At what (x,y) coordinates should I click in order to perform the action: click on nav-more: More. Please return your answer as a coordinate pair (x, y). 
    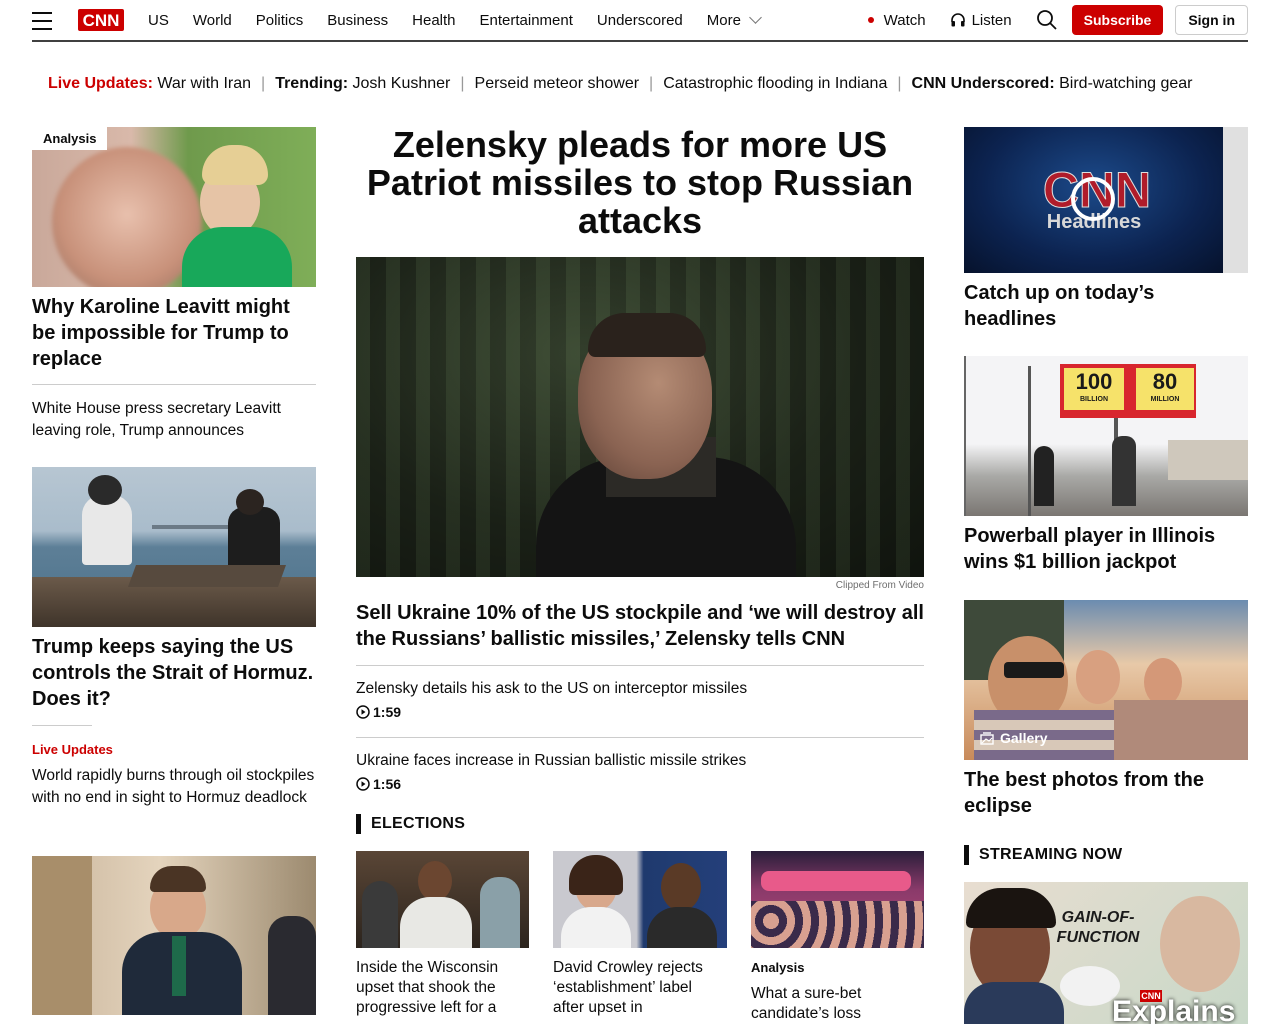
    Looking at the image, I should click on (733, 20).